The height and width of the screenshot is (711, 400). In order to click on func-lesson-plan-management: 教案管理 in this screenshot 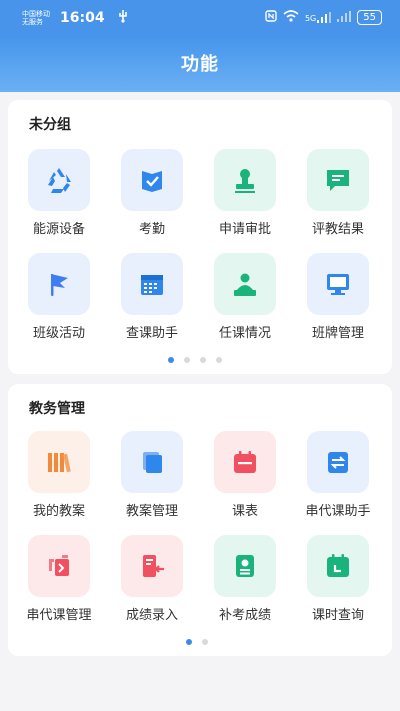, I will do `click(152, 475)`.